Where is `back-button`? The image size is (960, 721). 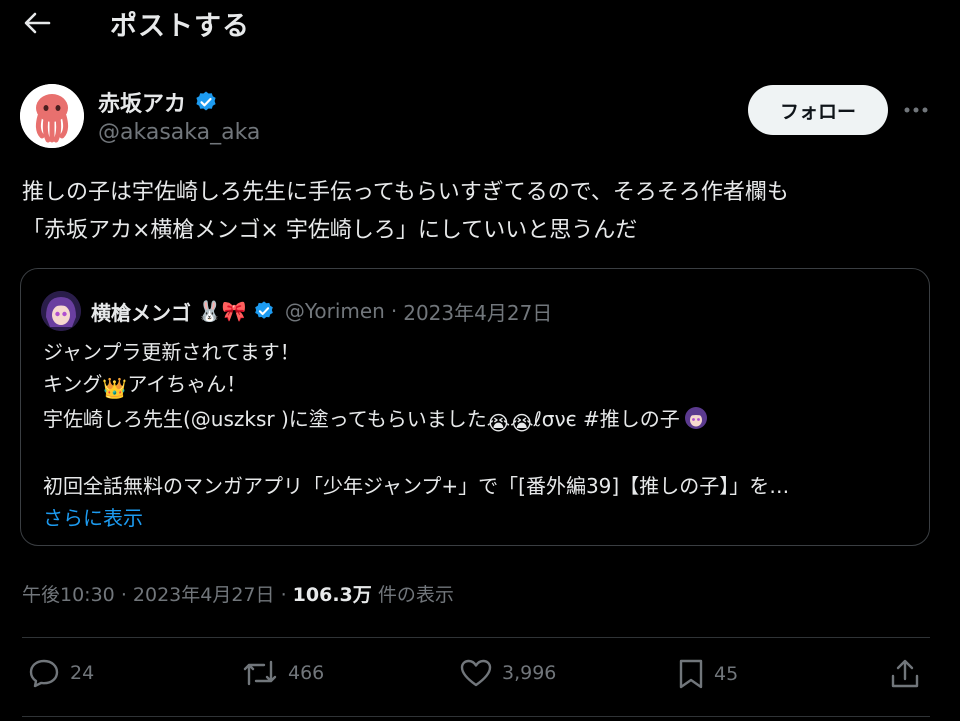 back-button is located at coordinates (37, 23).